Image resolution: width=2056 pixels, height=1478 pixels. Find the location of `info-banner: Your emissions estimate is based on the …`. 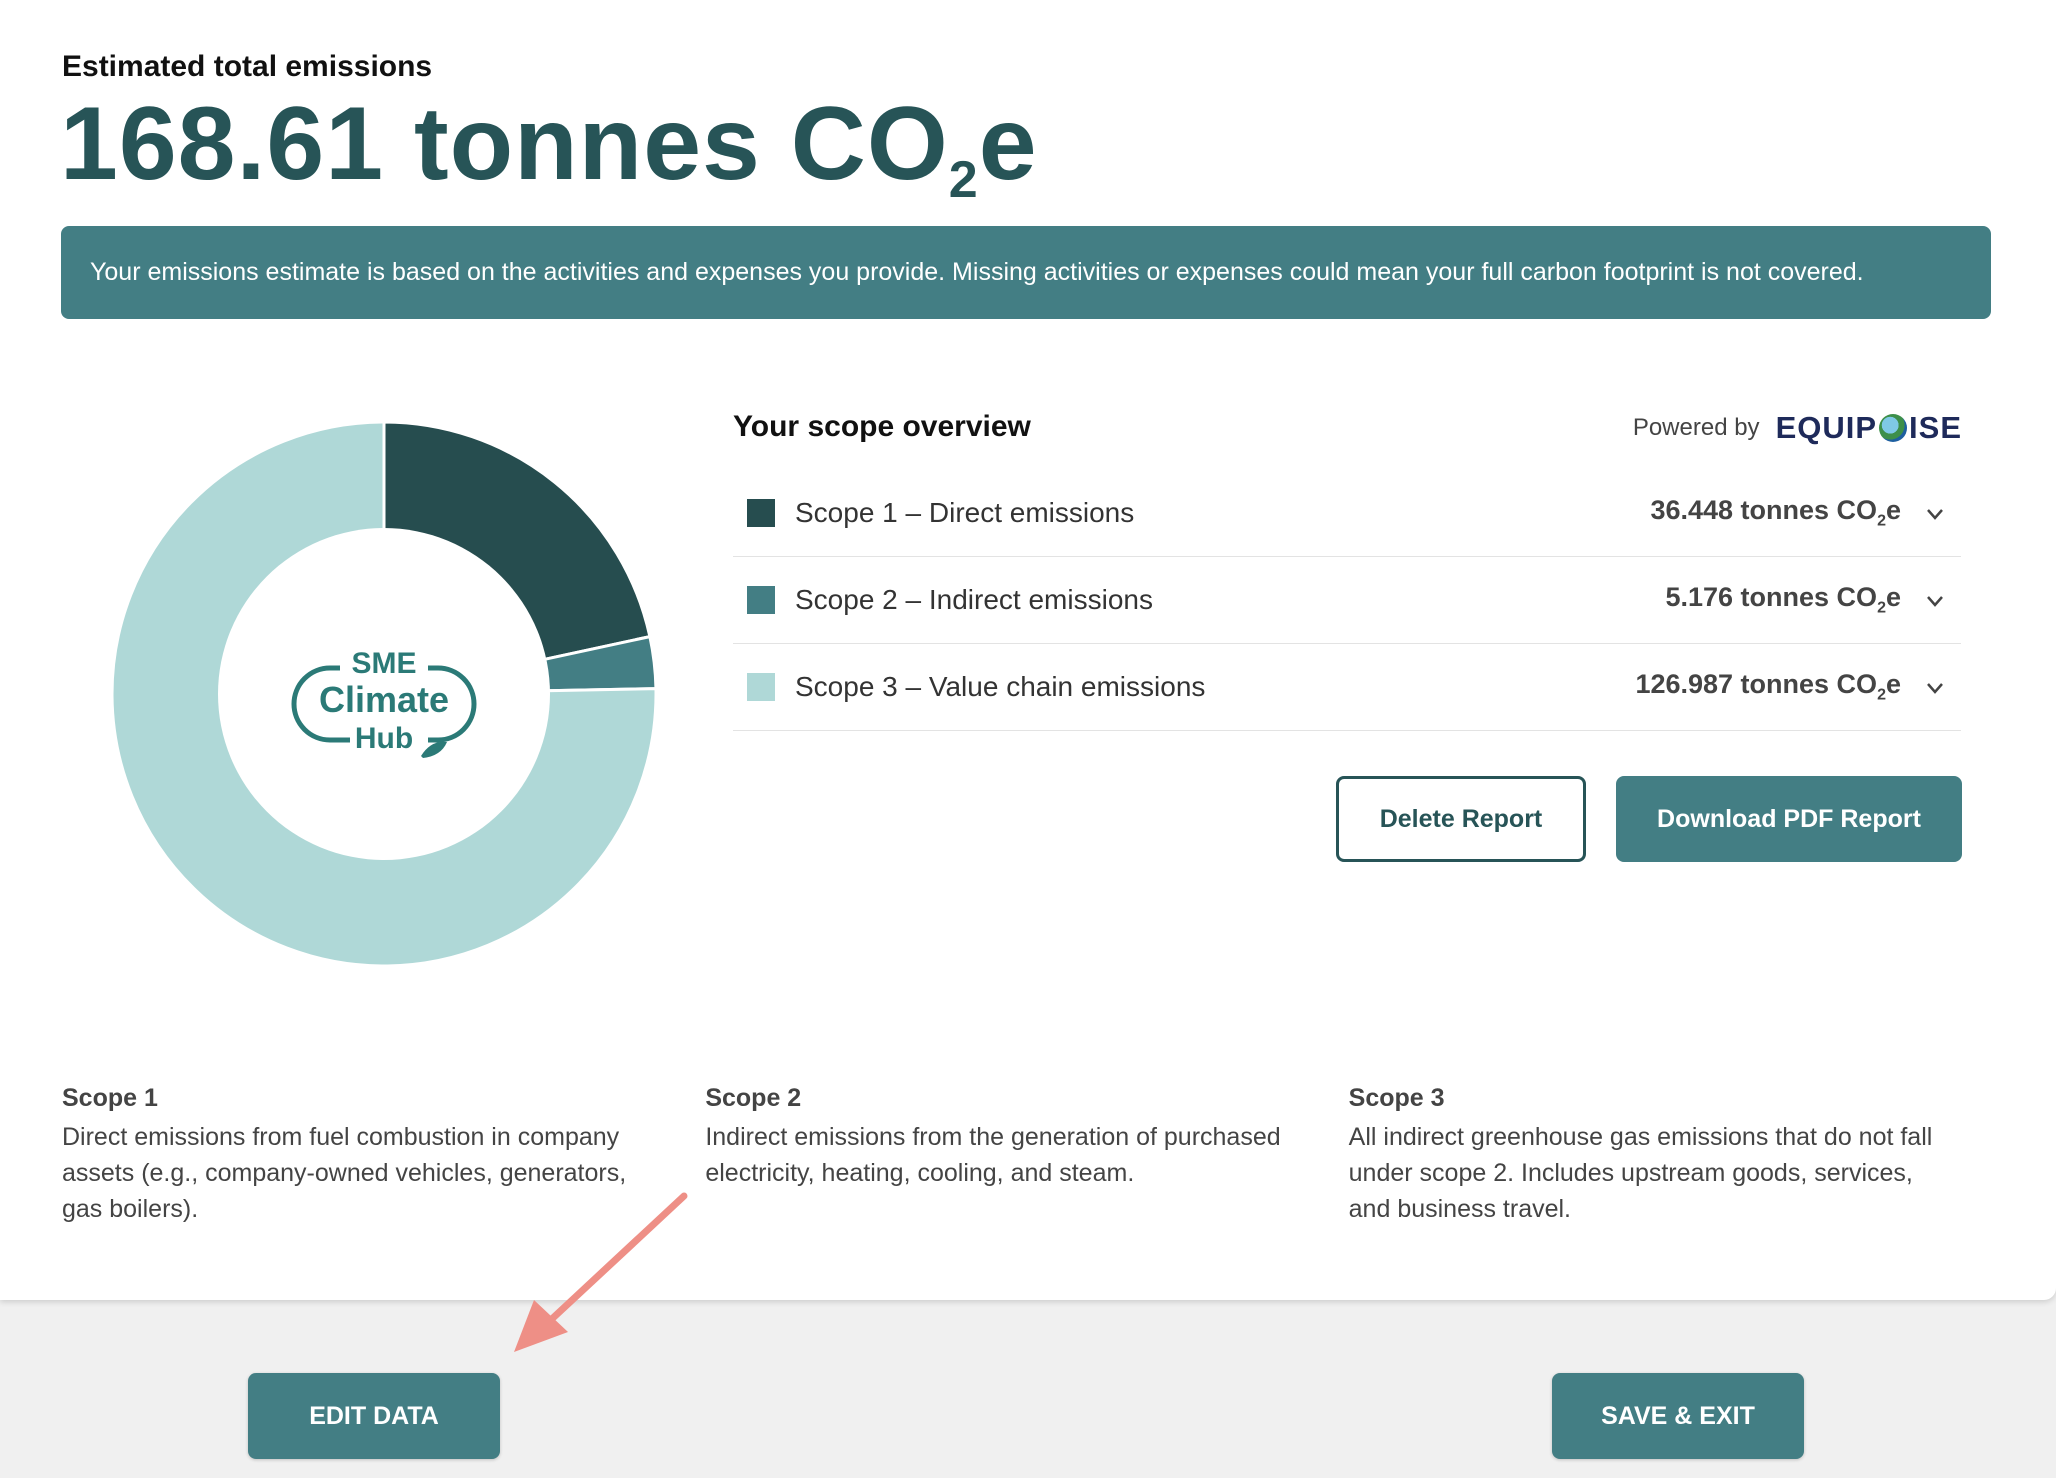

info-banner: Your emissions estimate is based on the … is located at coordinates (1026, 272).